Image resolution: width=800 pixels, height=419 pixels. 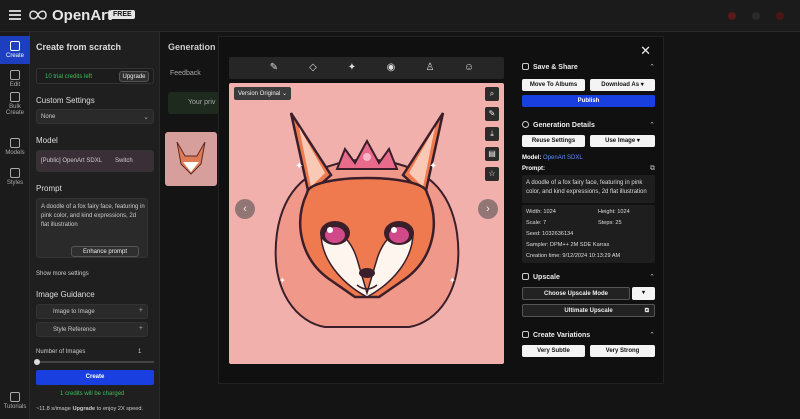 I want to click on rail-edit: Edit, so click(x=15, y=79).